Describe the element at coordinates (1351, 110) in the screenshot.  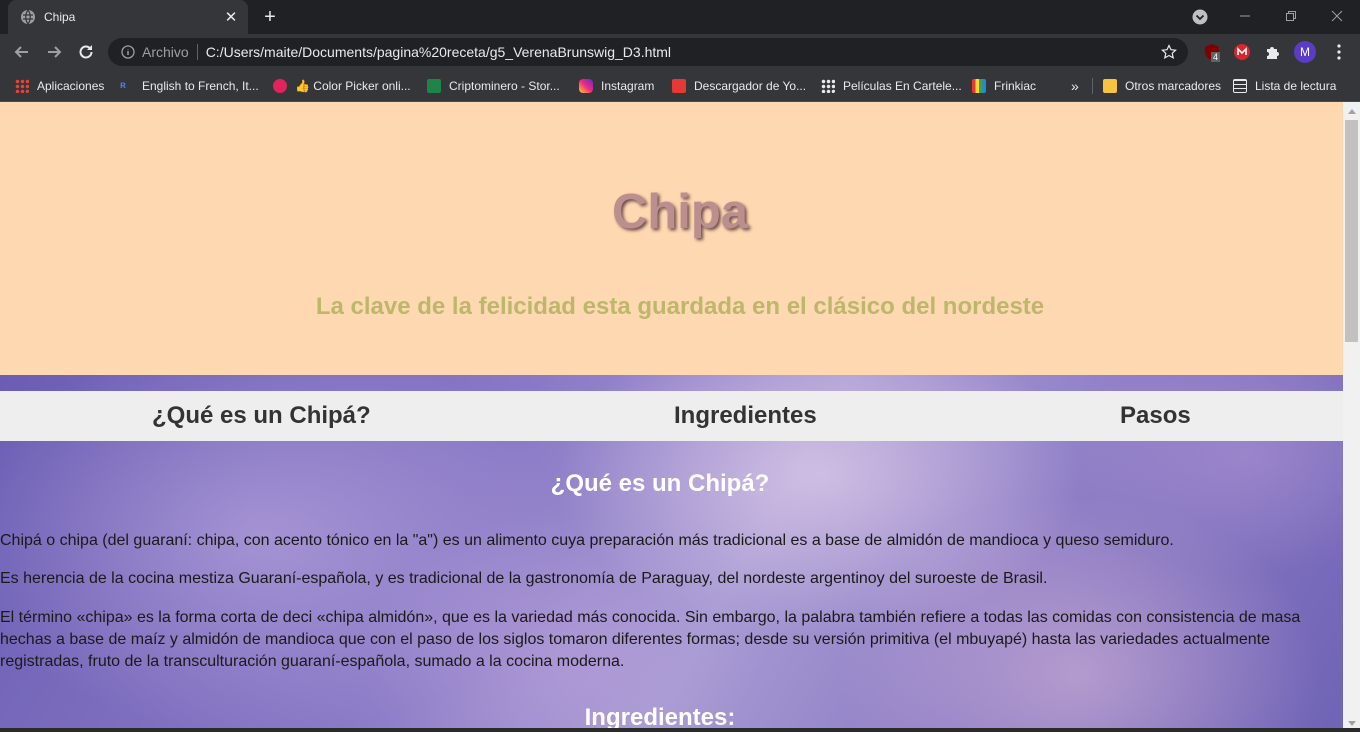
I see `scroll-up-icon` at that location.